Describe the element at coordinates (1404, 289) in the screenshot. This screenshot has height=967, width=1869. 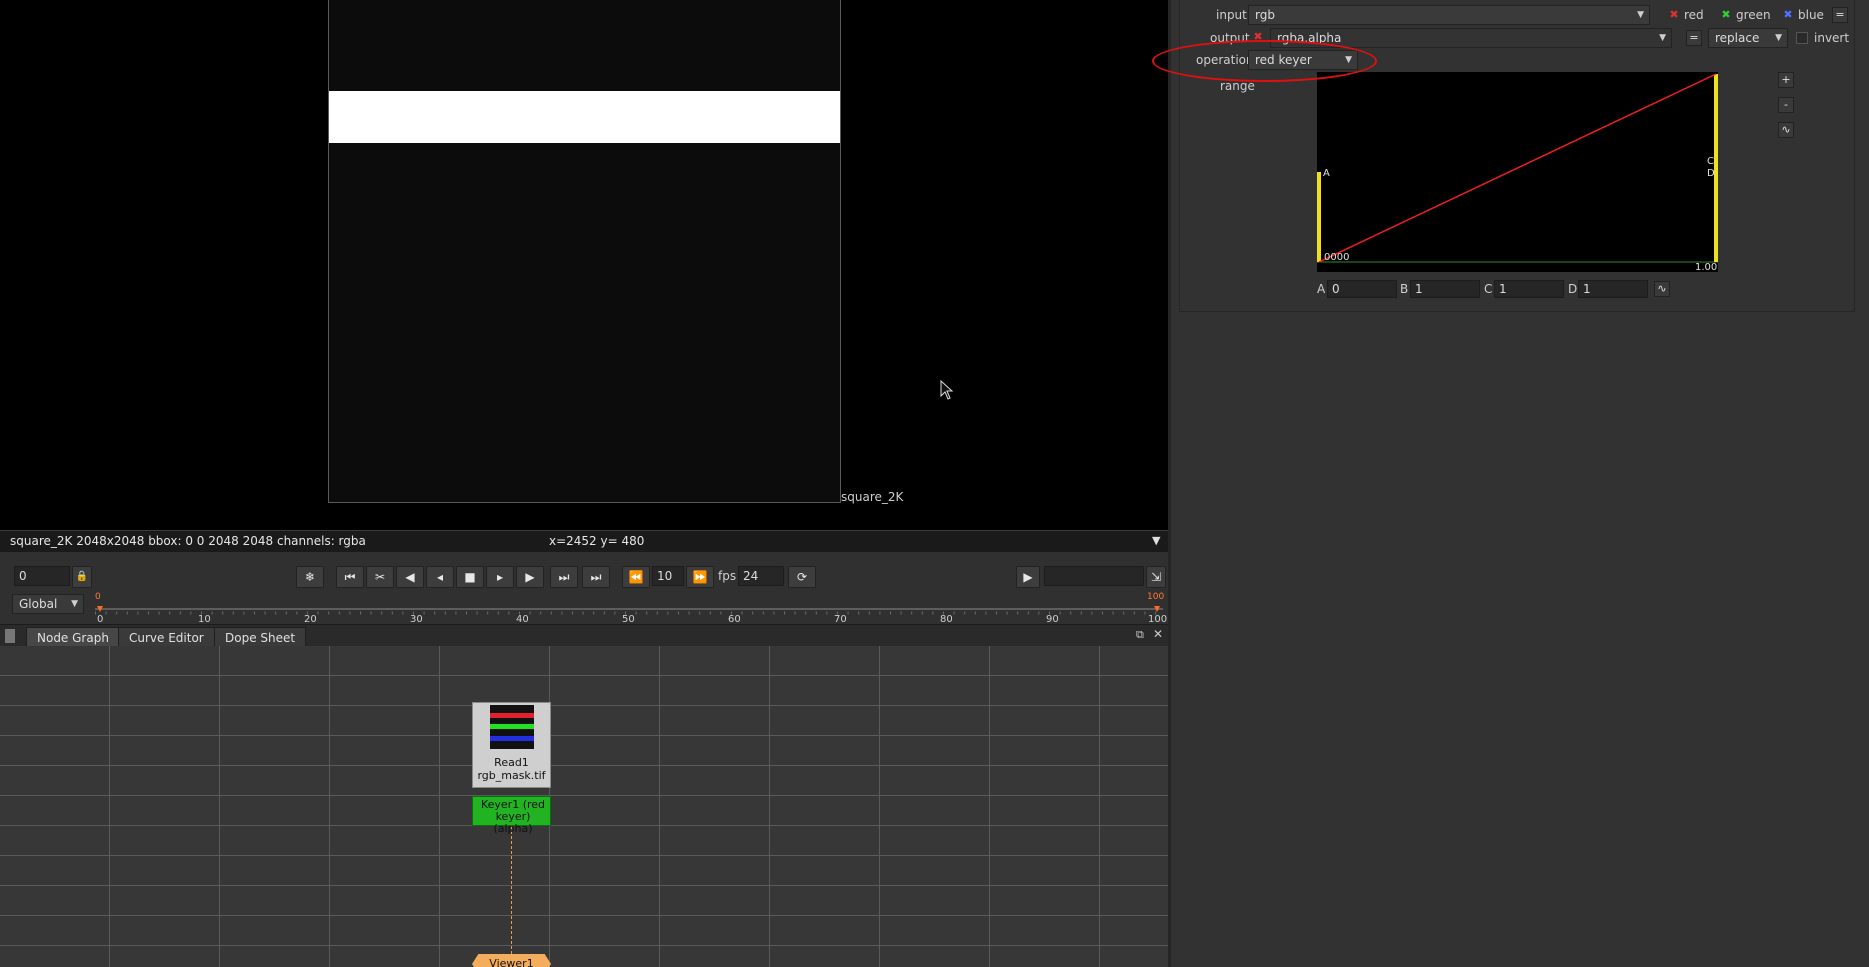
I see `field-b-label: B` at that location.